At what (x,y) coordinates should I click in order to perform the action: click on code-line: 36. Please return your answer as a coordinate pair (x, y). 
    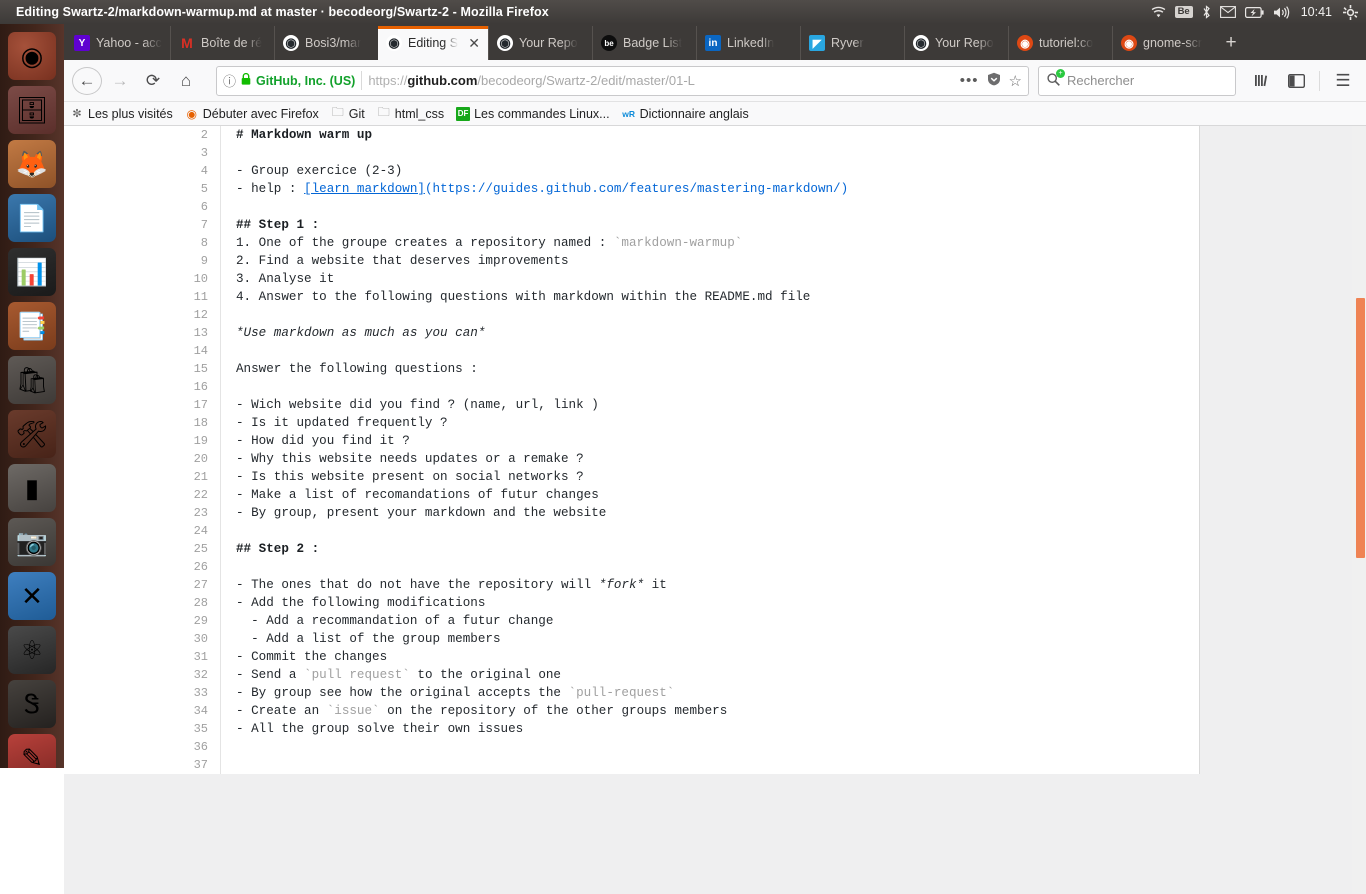
    Looking at the image, I should click on (631, 747).